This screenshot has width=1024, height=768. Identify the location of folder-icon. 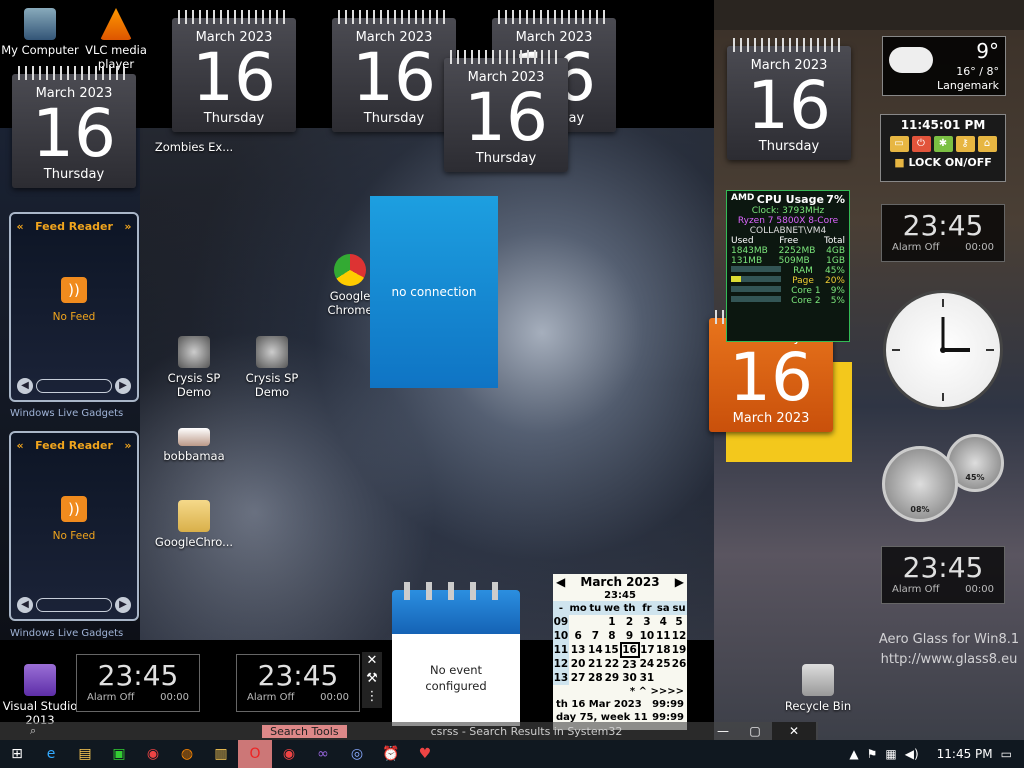
(194, 516).